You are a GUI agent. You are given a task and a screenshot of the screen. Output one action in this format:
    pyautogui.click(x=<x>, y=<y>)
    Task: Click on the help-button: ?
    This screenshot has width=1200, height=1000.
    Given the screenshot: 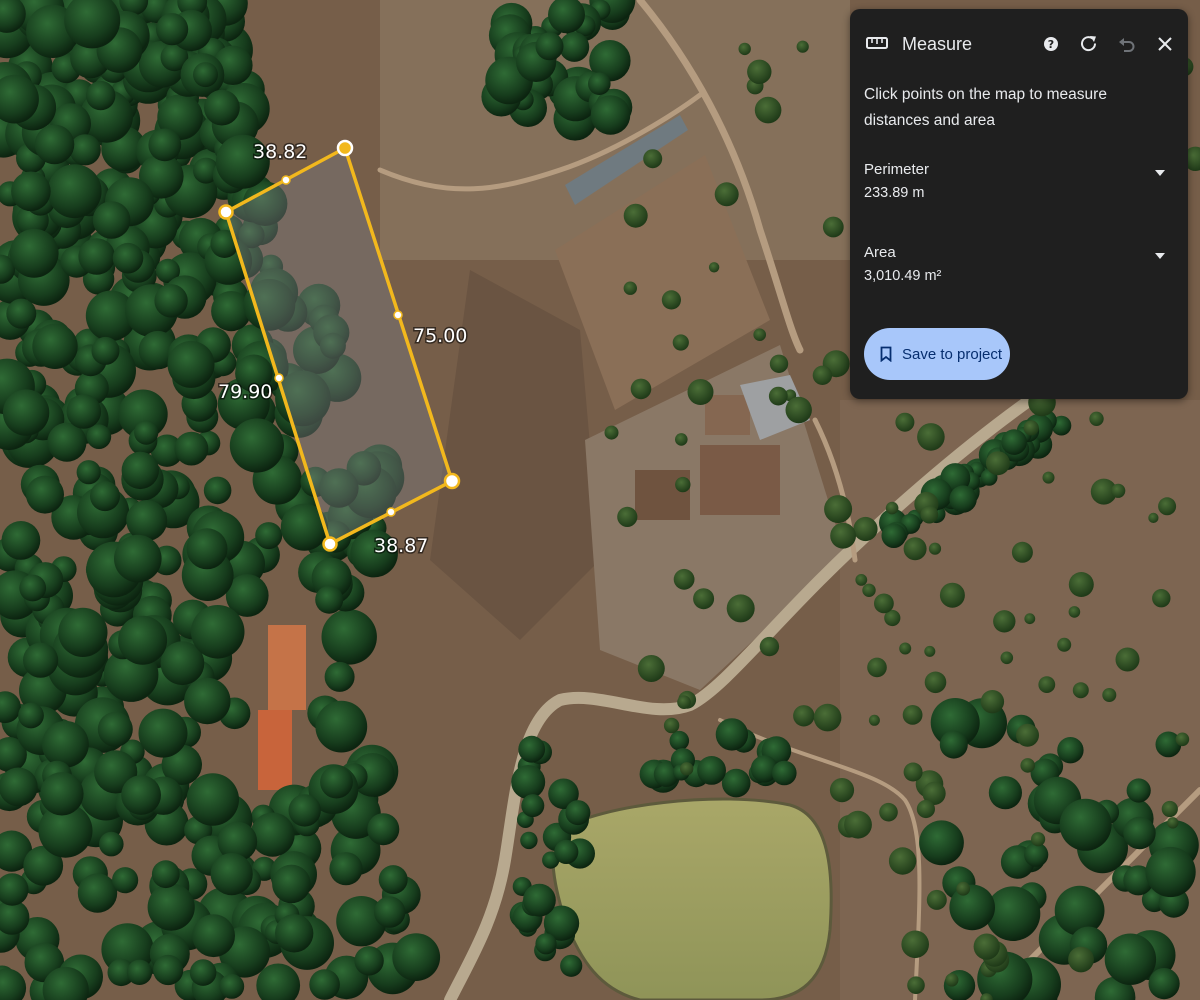 What is the action you would take?
    pyautogui.click(x=1051, y=44)
    